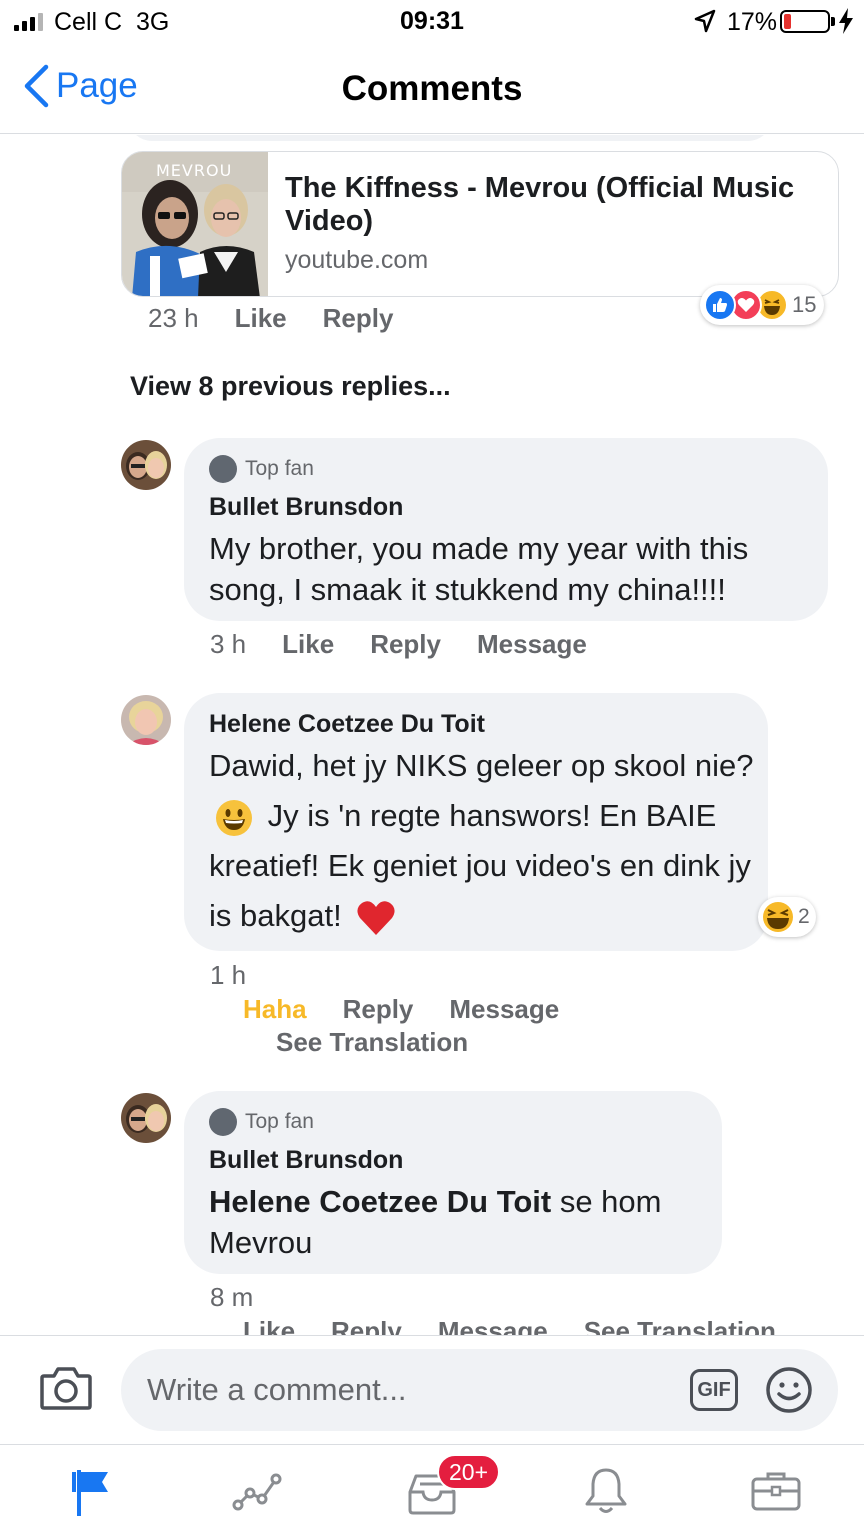 The height and width of the screenshot is (1536, 864). I want to click on comment-time-row: 8 m, so click(249, 1297).